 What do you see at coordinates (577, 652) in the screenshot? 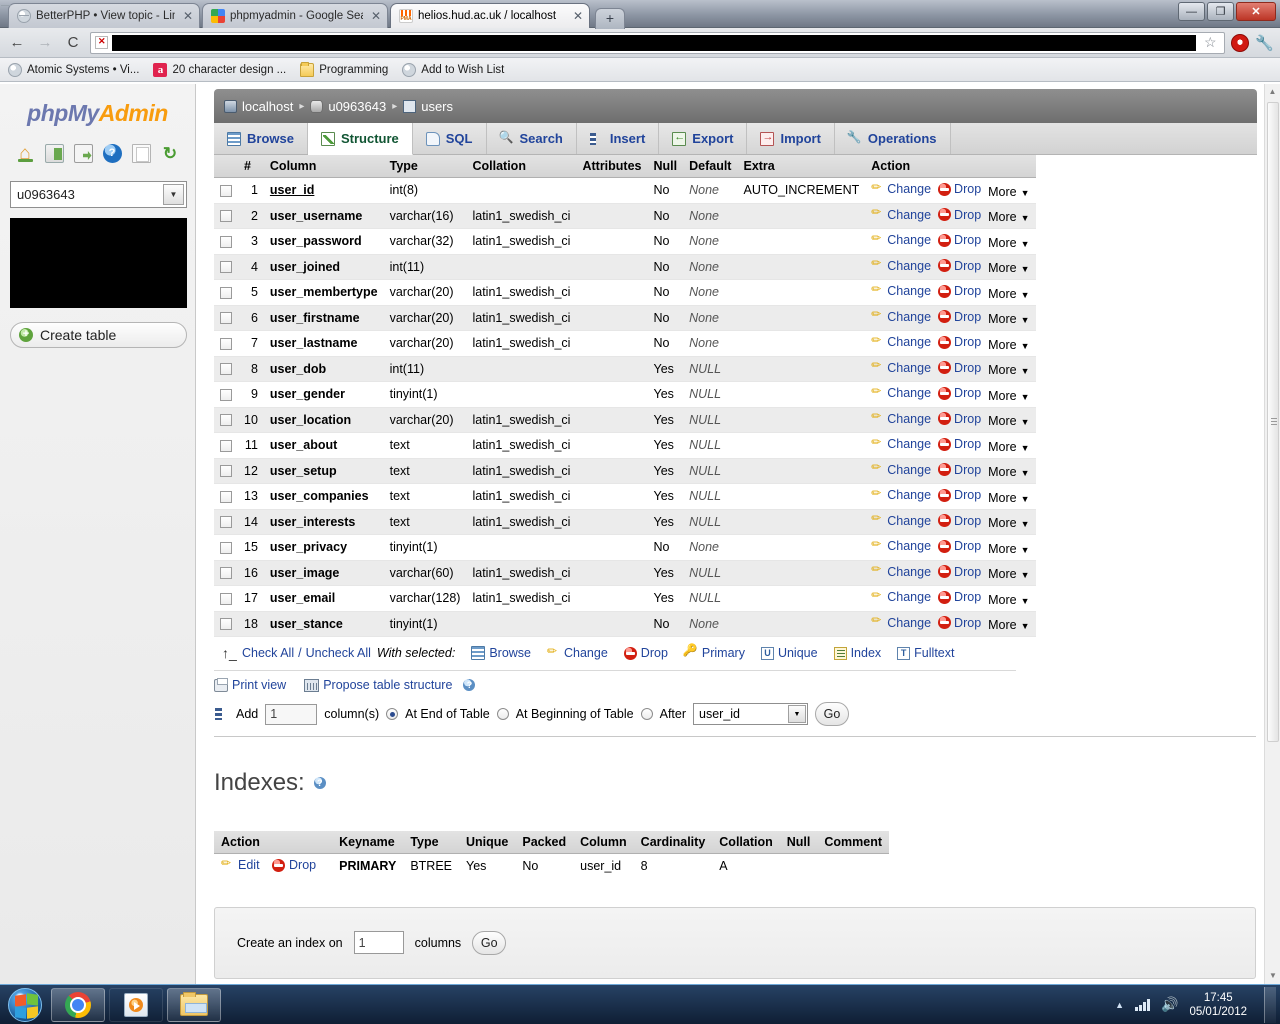
I see `with-selected-change: Change` at bounding box center [577, 652].